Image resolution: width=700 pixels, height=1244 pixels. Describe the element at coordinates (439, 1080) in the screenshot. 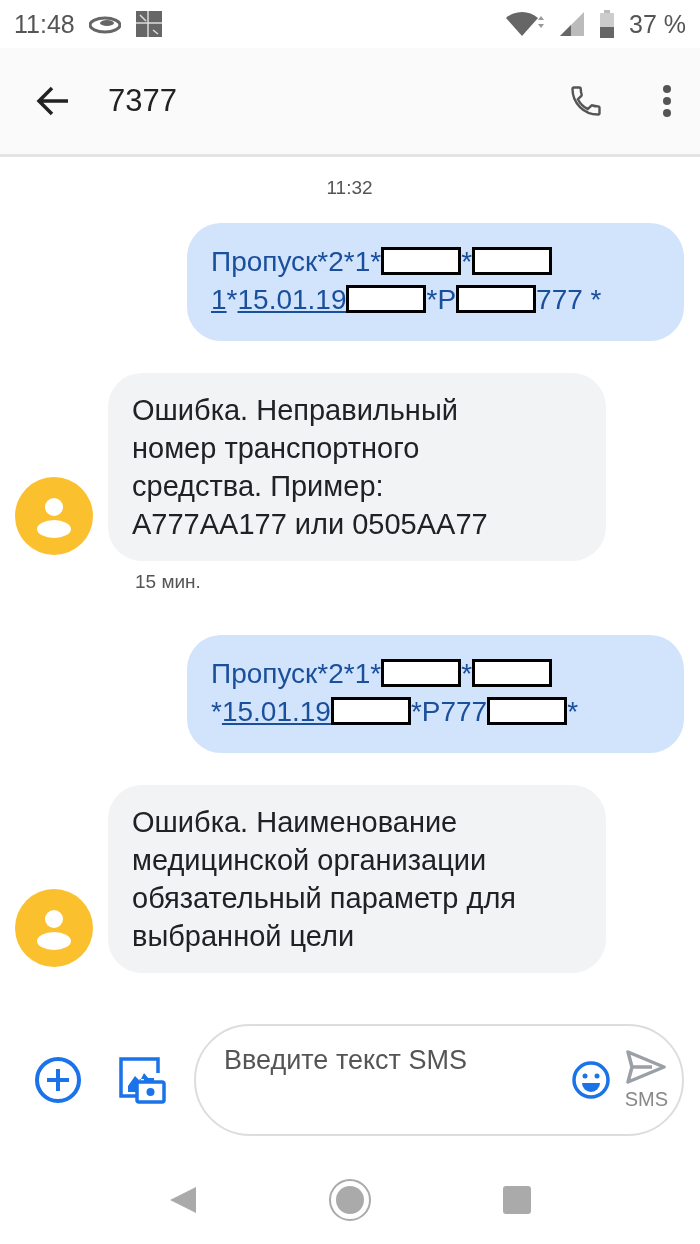

I see `message-field: Введите текст SMS SMS` at that location.